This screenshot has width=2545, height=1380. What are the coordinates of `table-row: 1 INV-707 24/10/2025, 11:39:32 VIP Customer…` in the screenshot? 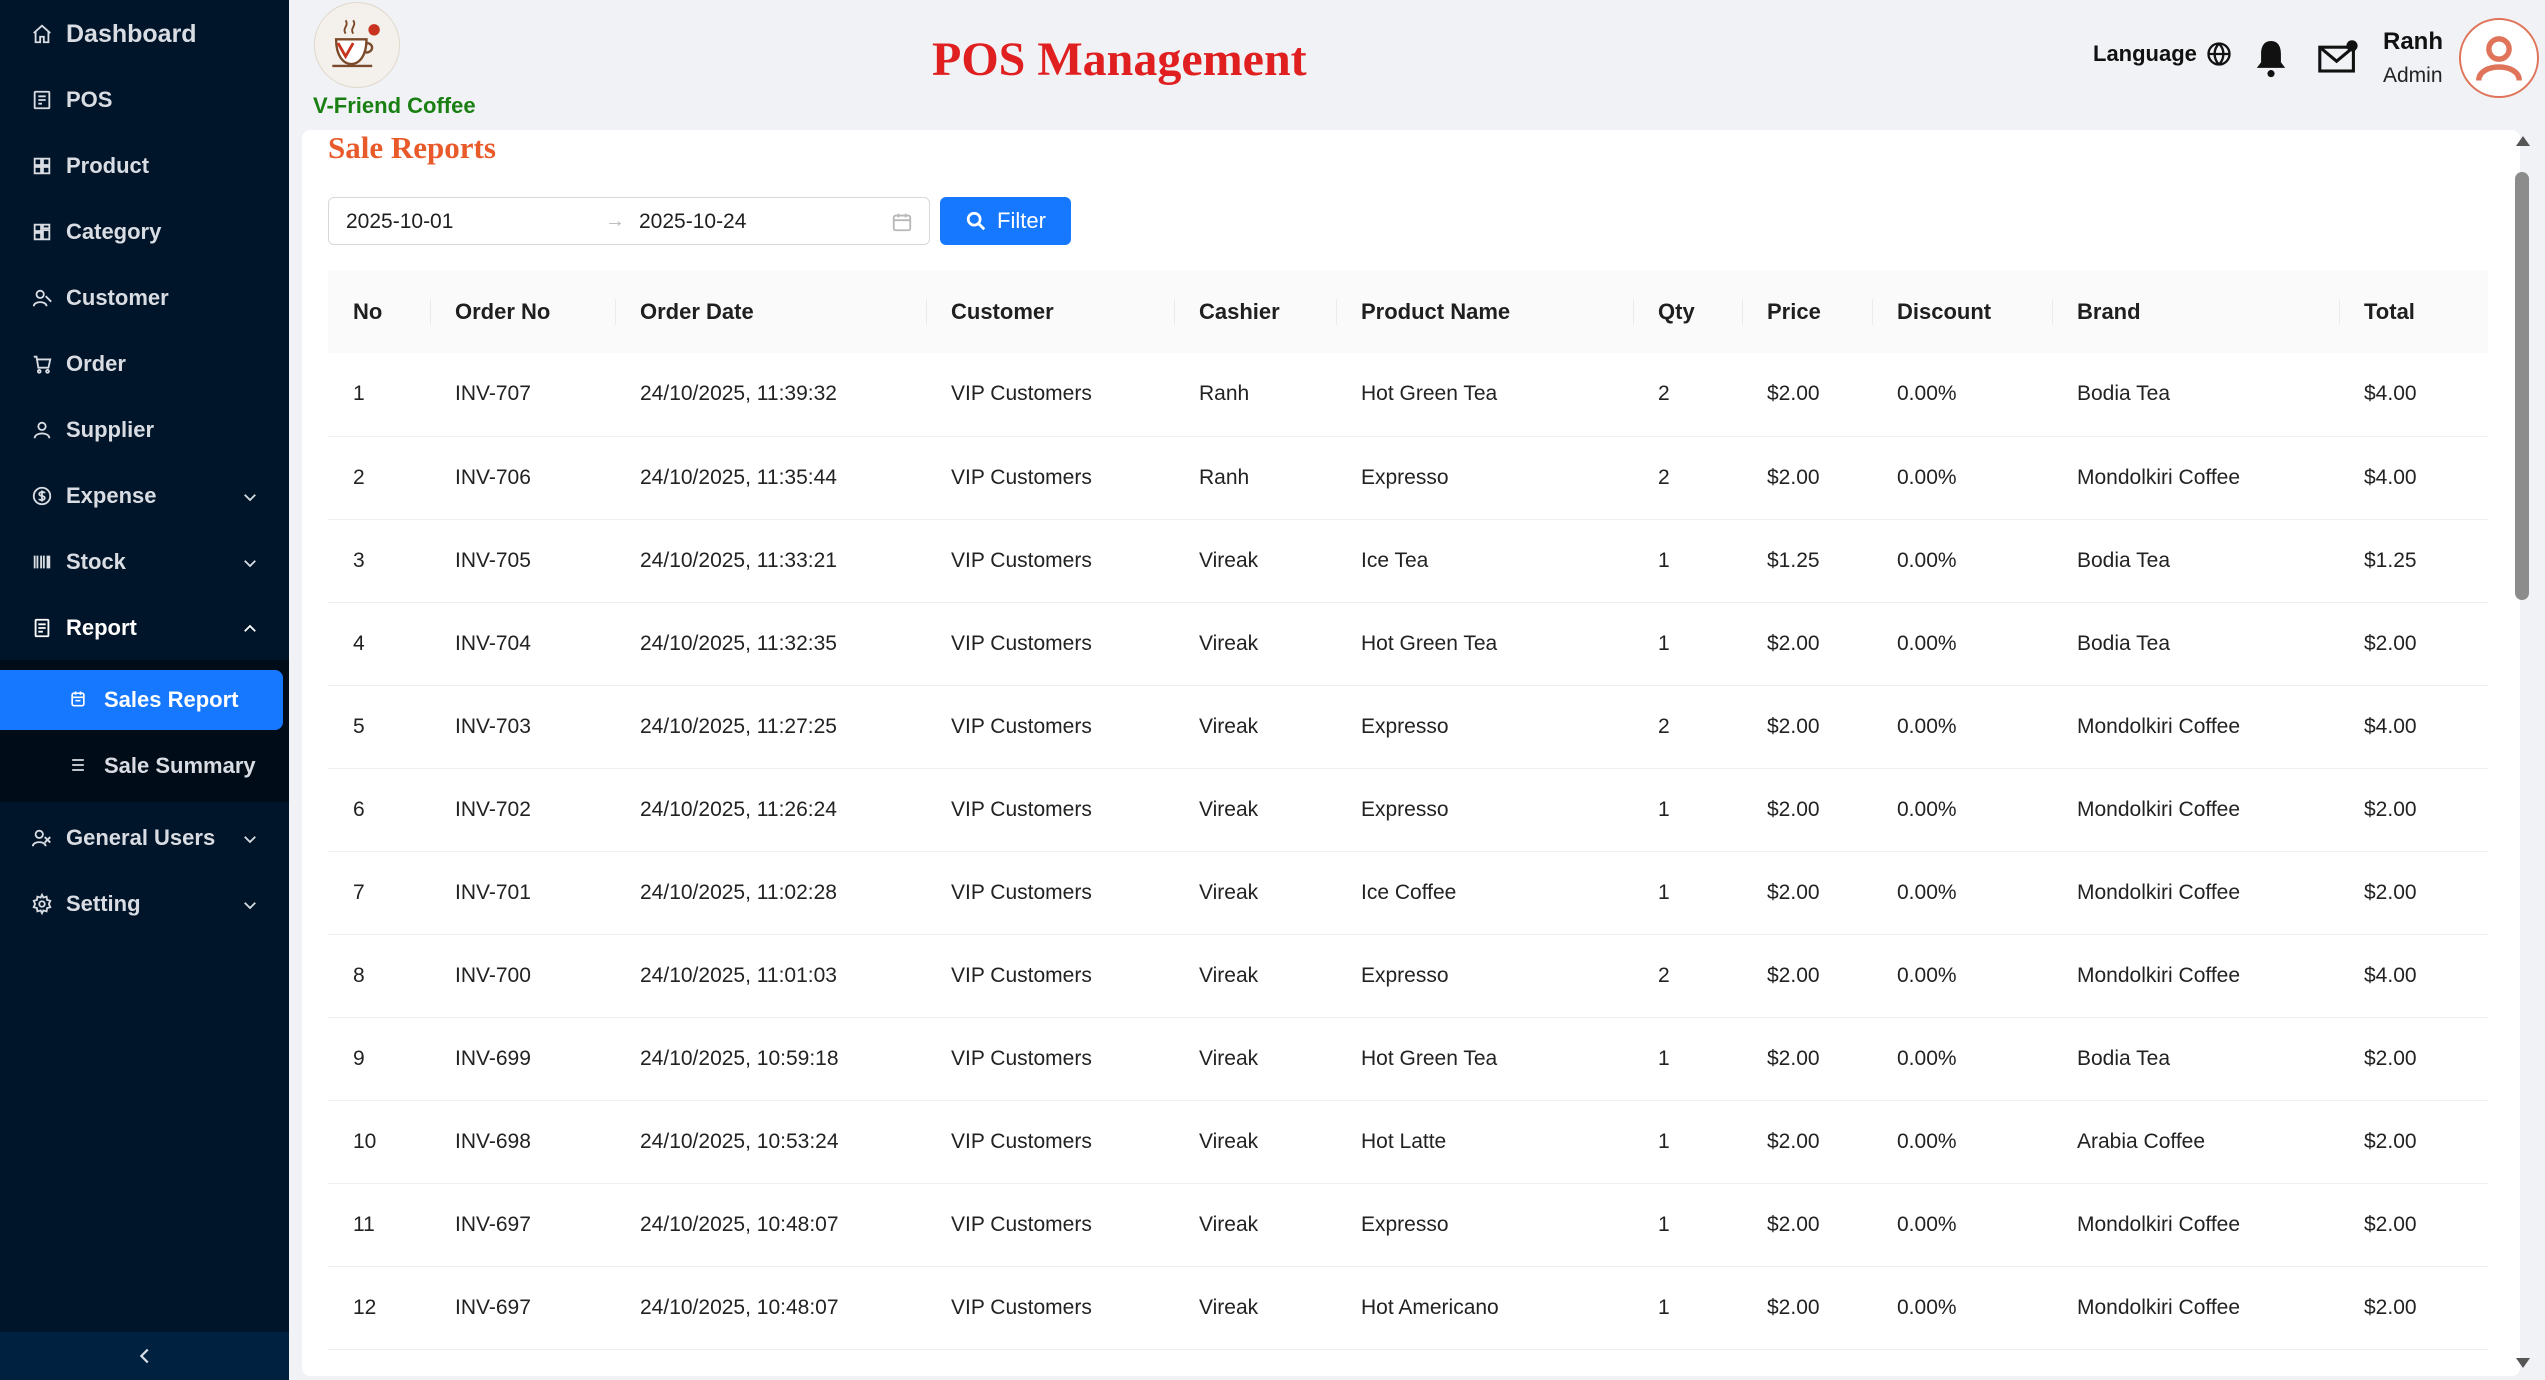 It's located at (1408, 394).